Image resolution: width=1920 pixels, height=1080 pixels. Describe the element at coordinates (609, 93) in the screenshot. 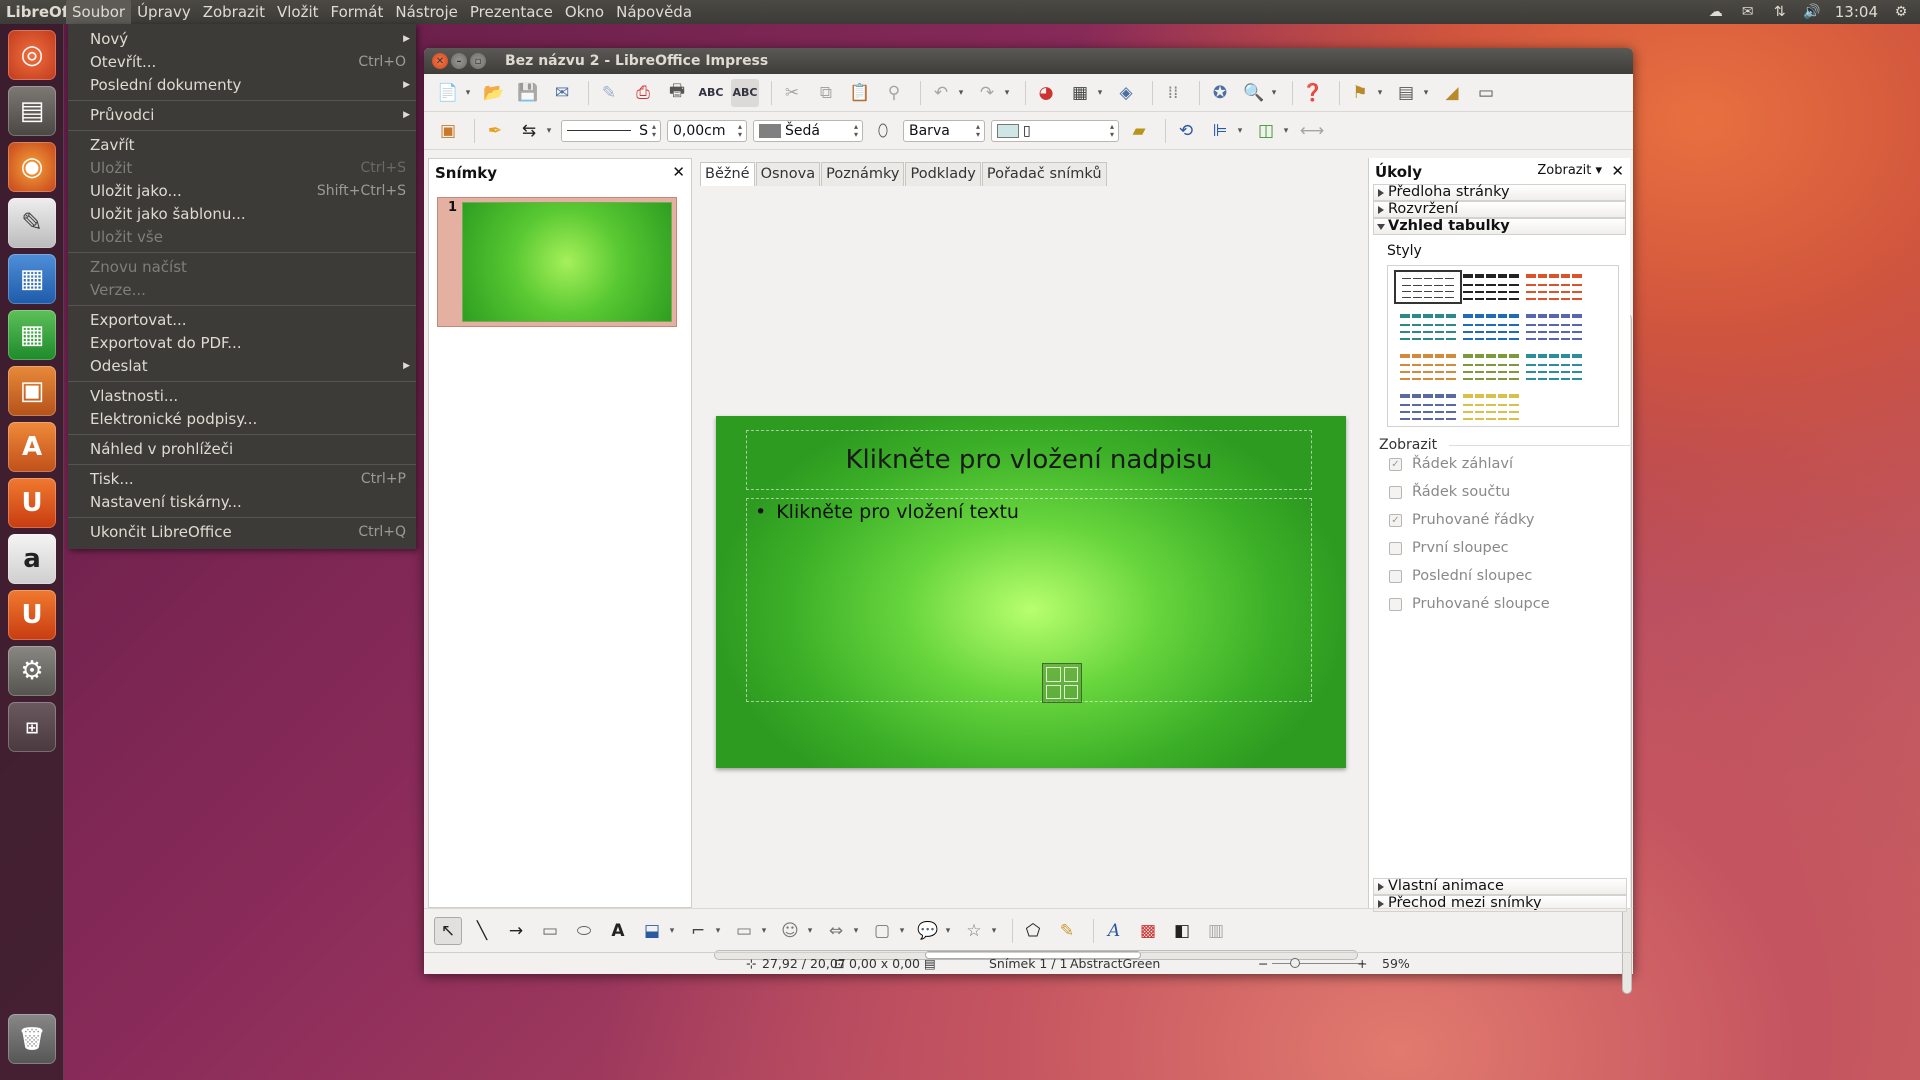

I see `edit-file-icon: ✎` at that location.